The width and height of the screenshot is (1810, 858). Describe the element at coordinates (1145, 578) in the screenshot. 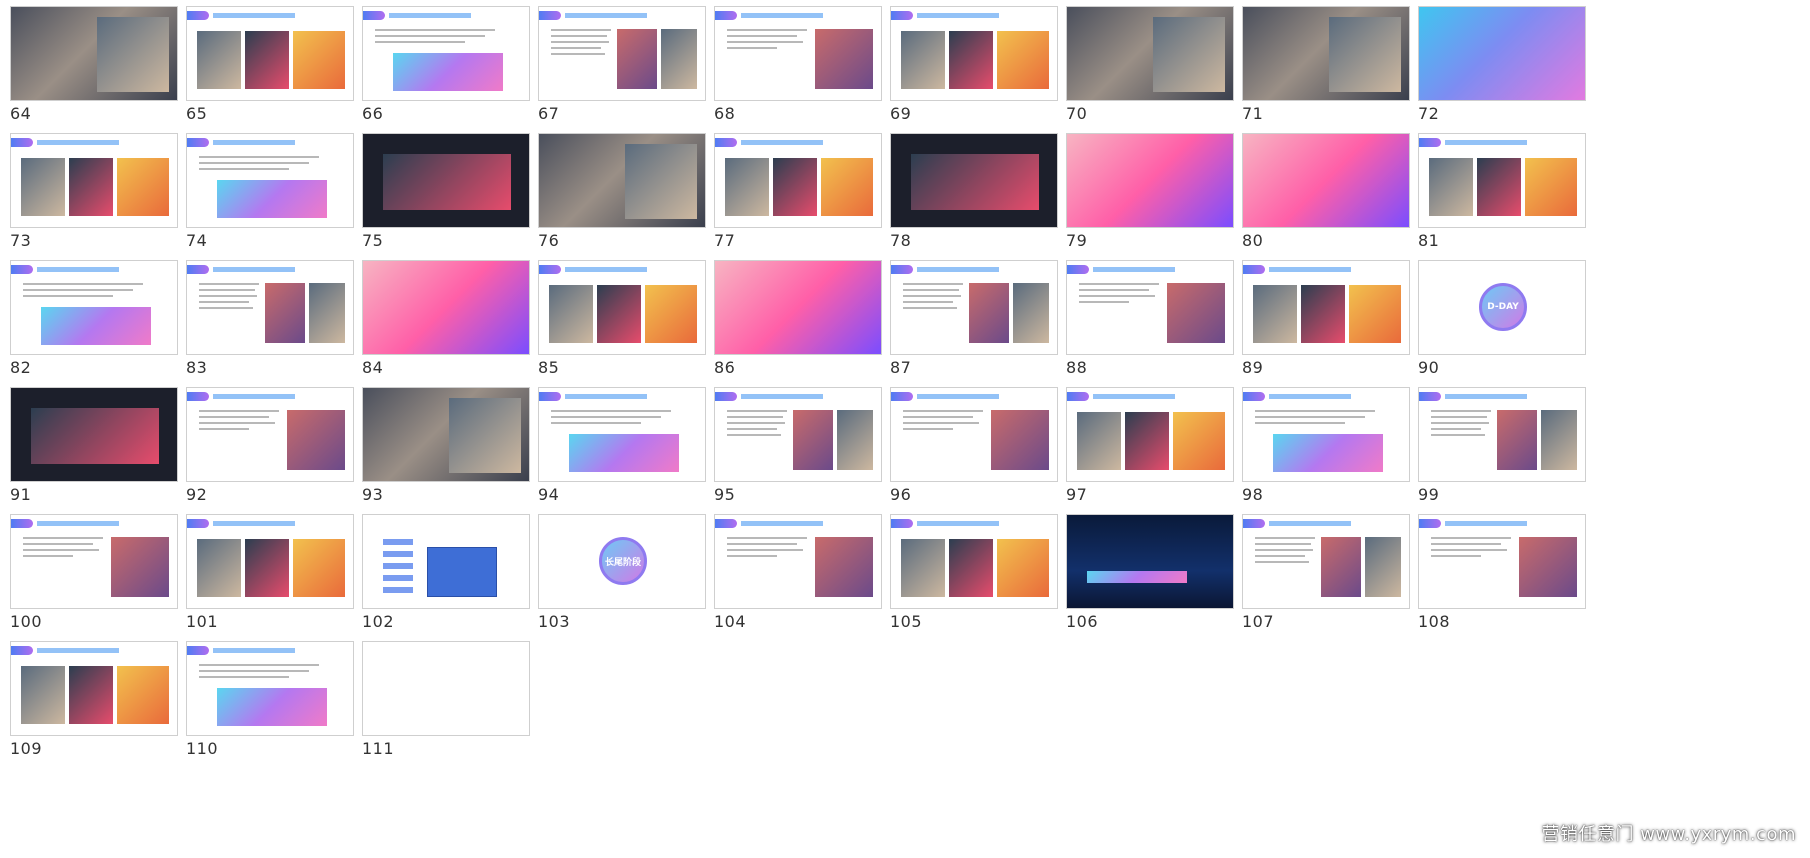

I see `slide-thumbnail-106: 106` at that location.